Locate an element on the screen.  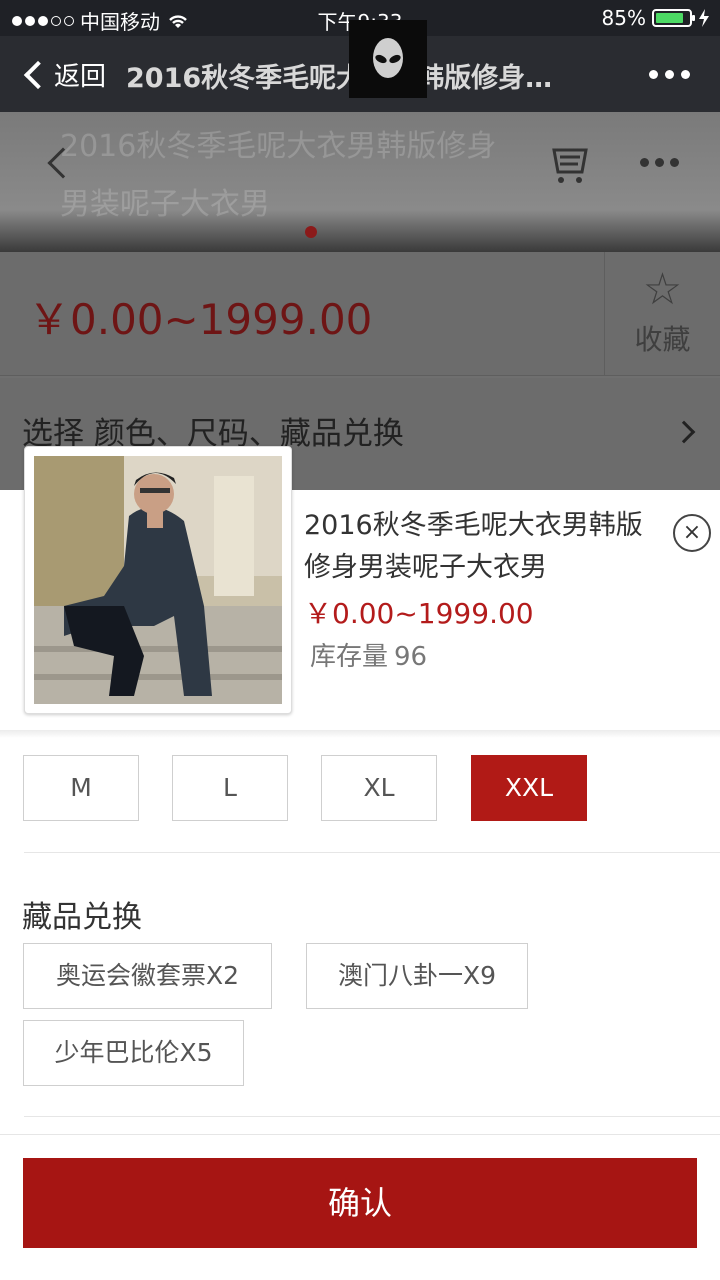
background-price: ￥0.00~1999.00 is located at coordinates (200, 319).